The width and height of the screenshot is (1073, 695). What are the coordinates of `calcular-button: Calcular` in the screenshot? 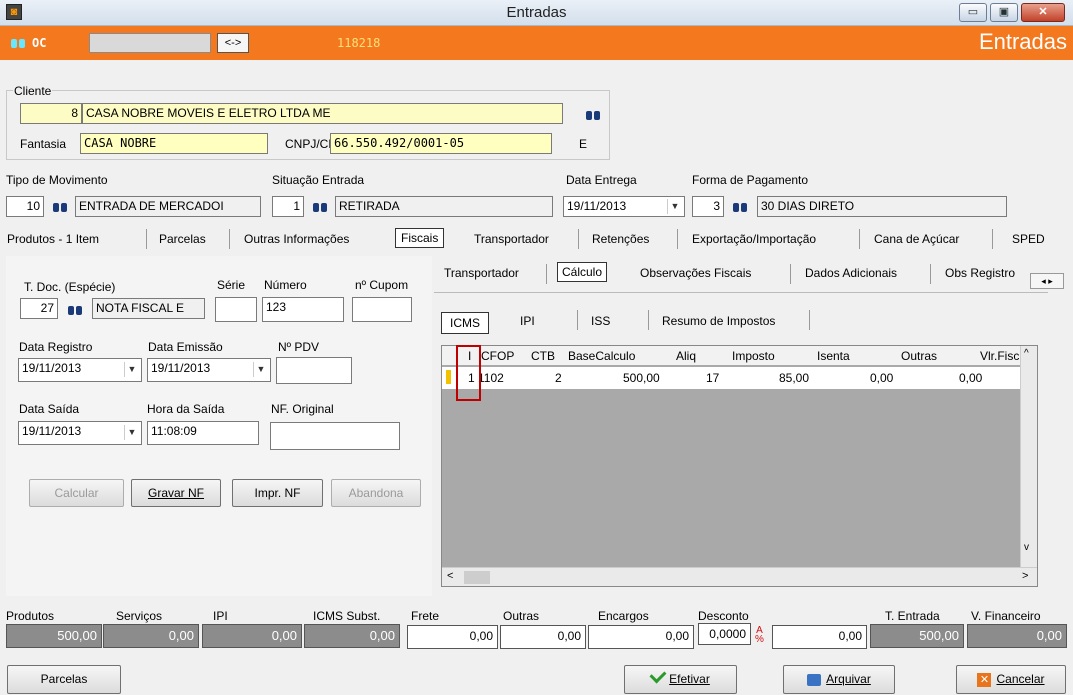 It's located at (76, 493).